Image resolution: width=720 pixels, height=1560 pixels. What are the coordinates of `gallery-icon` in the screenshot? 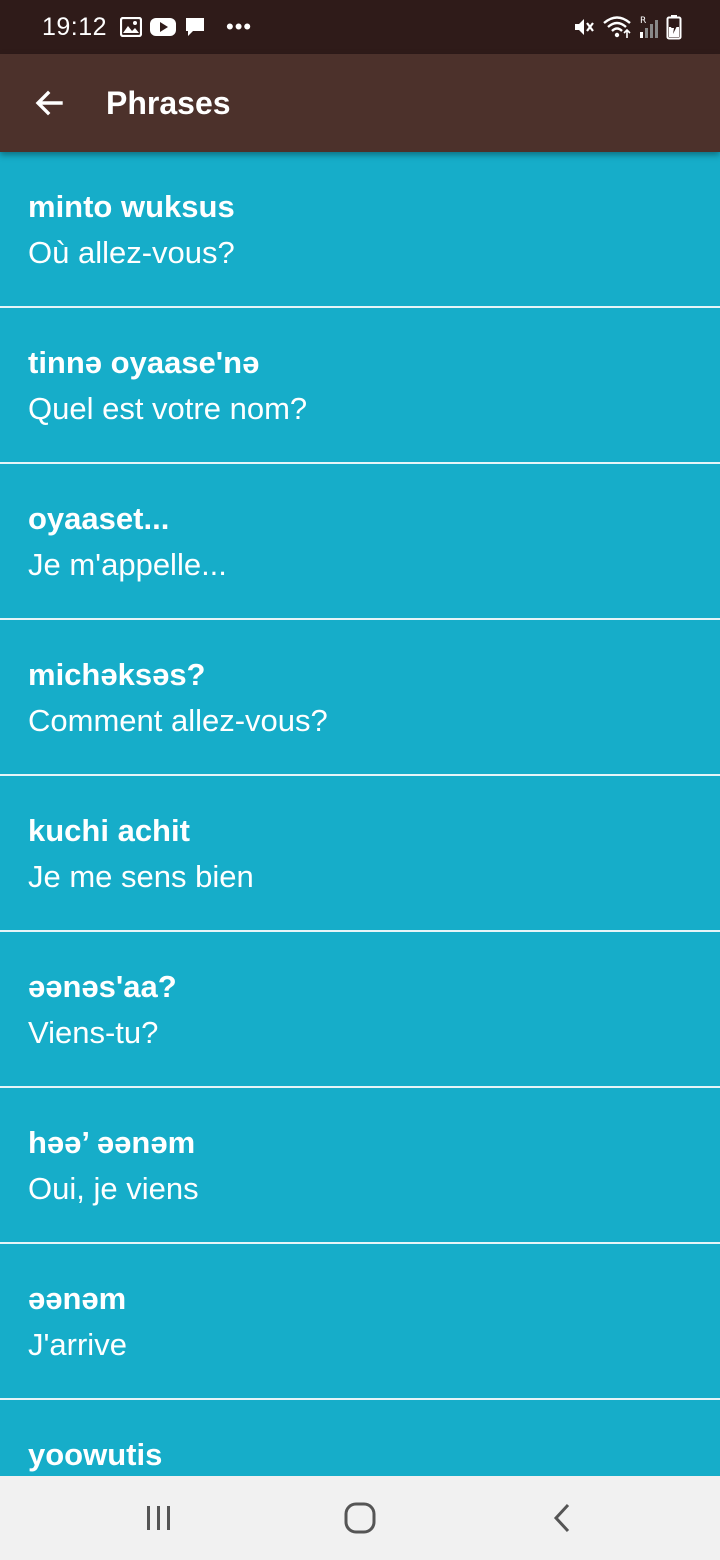 It's located at (131, 27).